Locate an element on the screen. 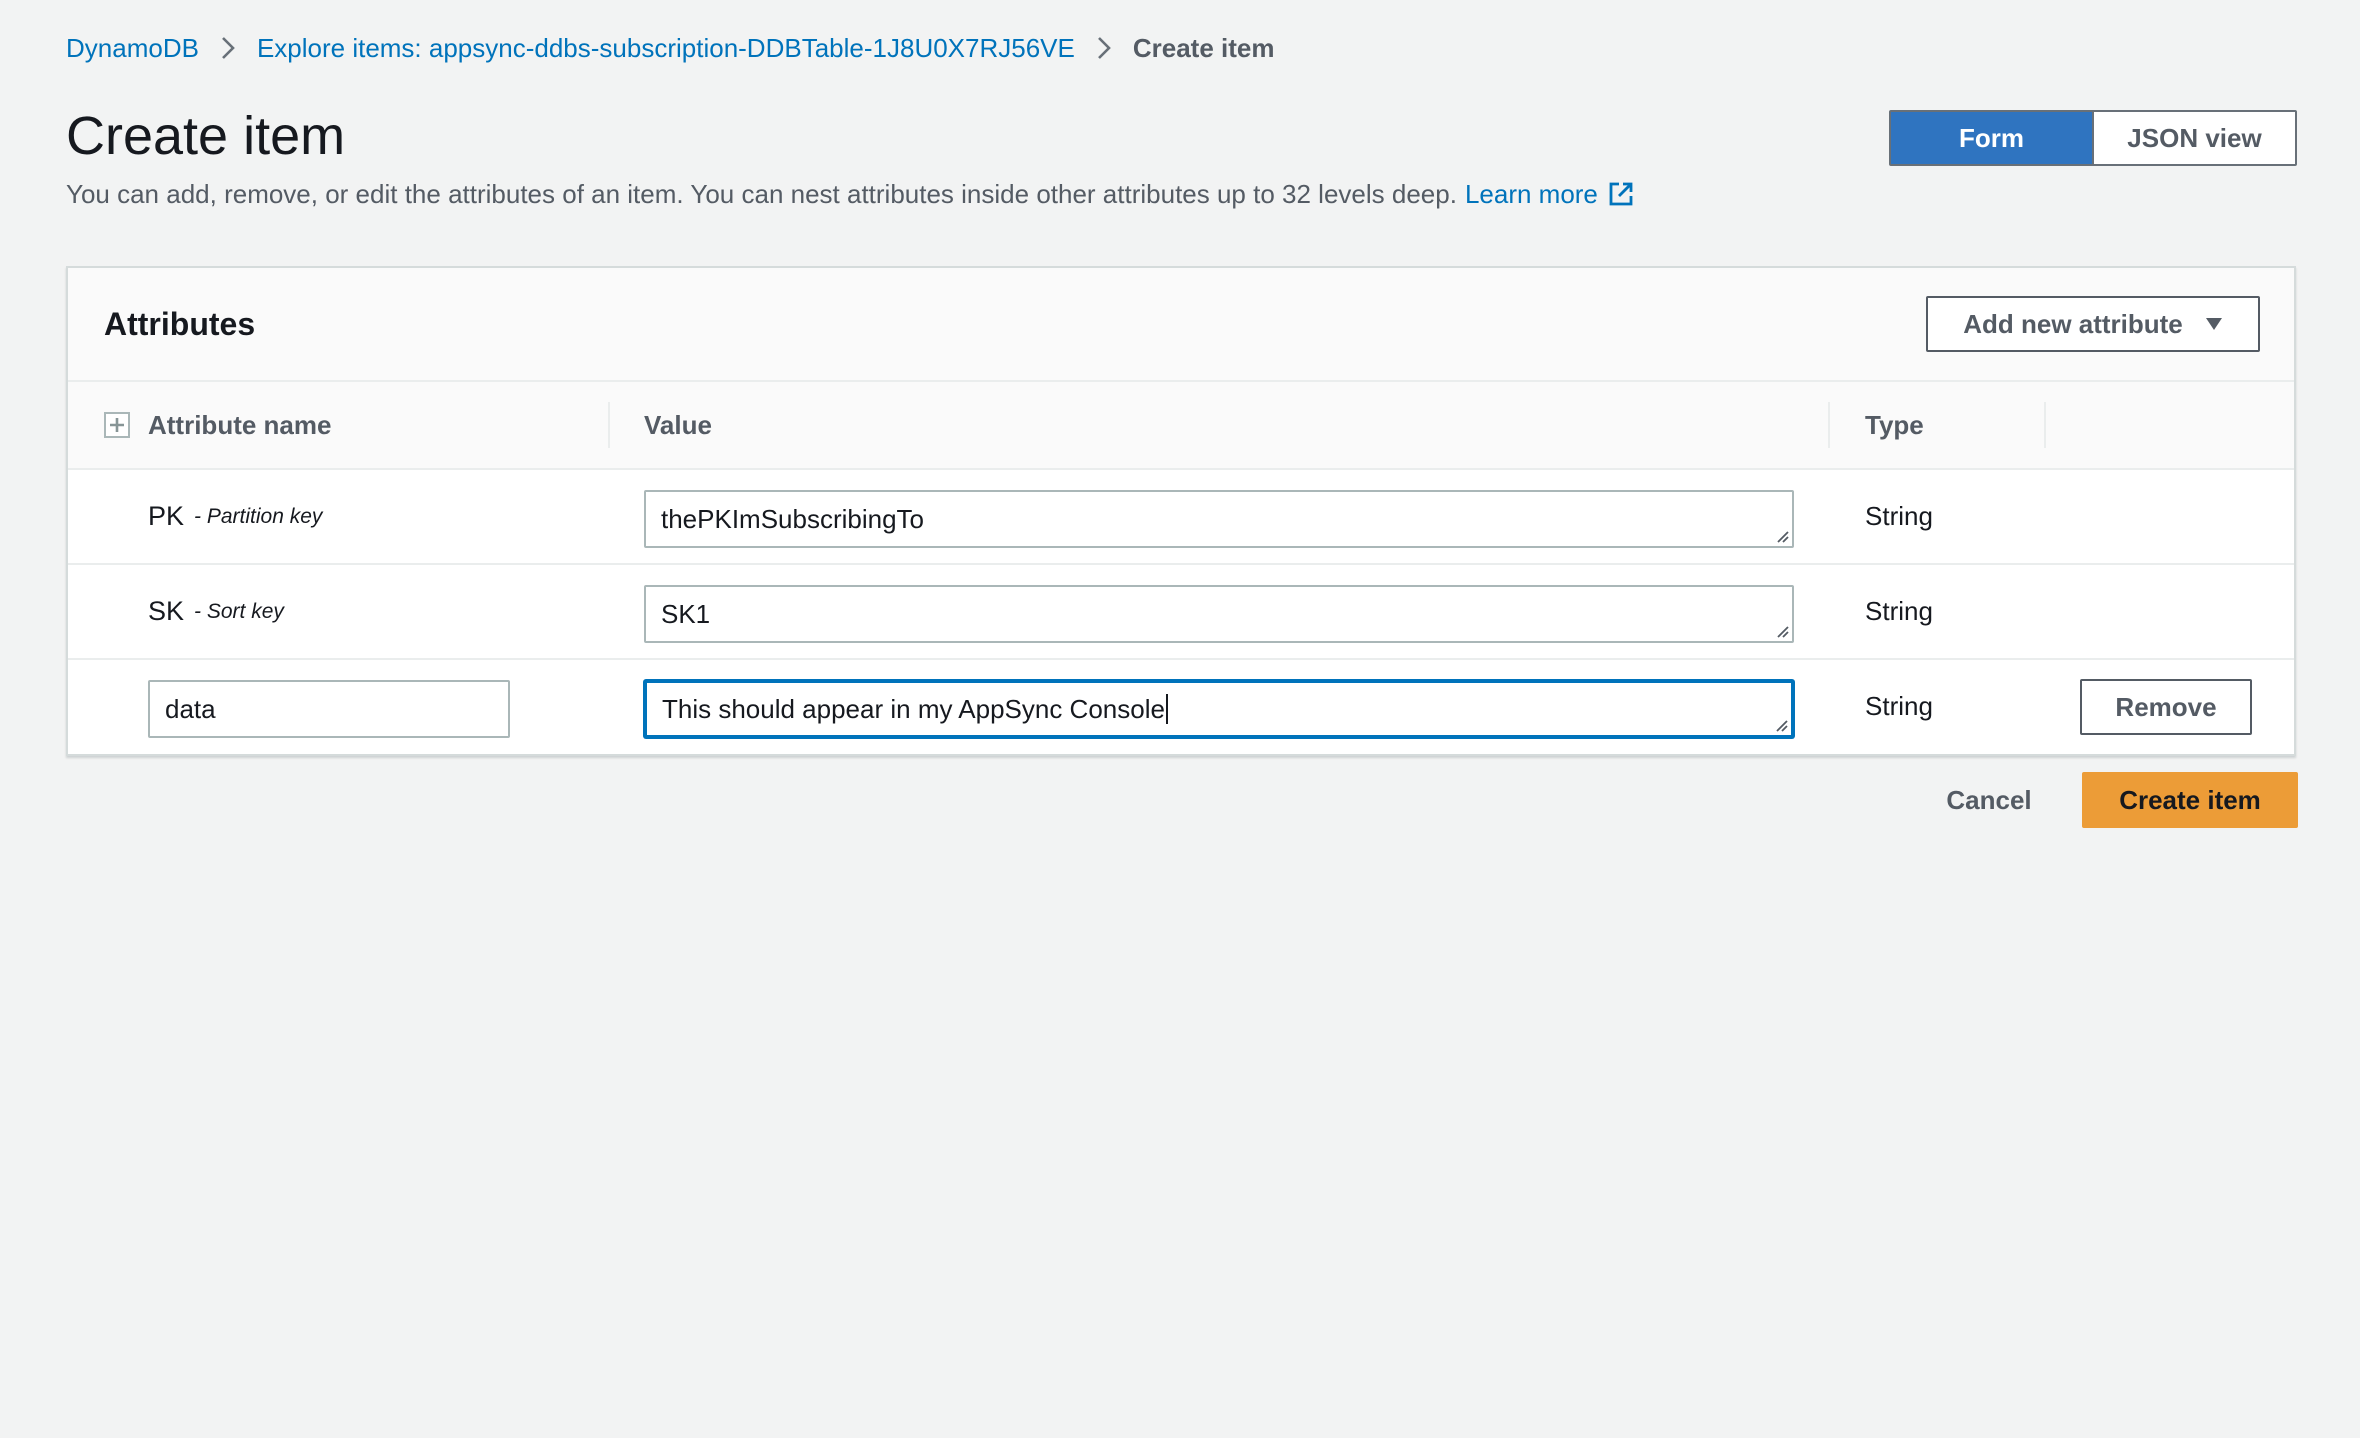  learn-more-link: Learn more is located at coordinates (1549, 194).